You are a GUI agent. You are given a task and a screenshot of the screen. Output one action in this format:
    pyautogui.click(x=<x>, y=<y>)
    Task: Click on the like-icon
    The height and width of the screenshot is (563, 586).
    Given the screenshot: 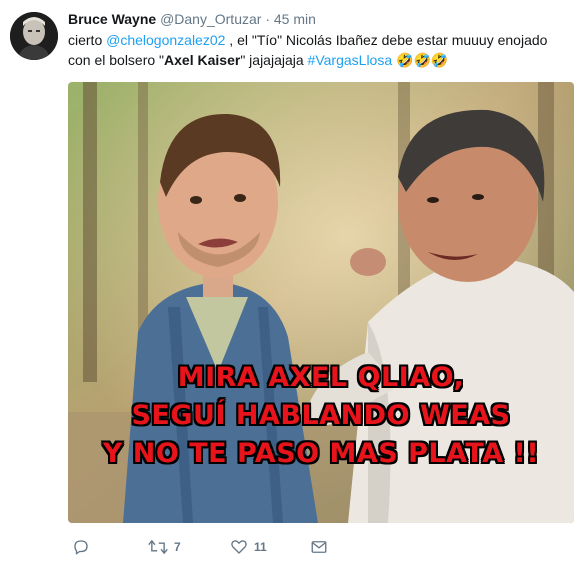 What is the action you would take?
    pyautogui.click(x=239, y=547)
    